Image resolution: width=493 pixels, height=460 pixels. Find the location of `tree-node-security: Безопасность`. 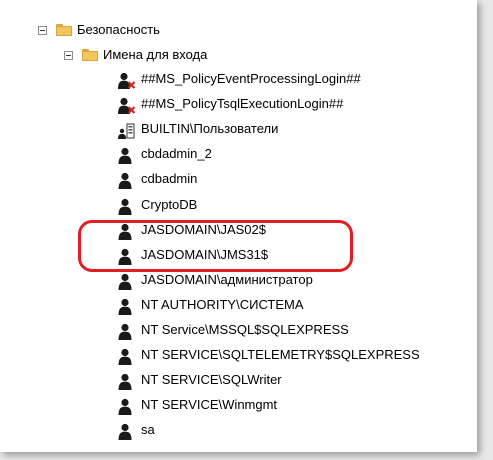

tree-node-security: Безопасность is located at coordinates (118, 30).